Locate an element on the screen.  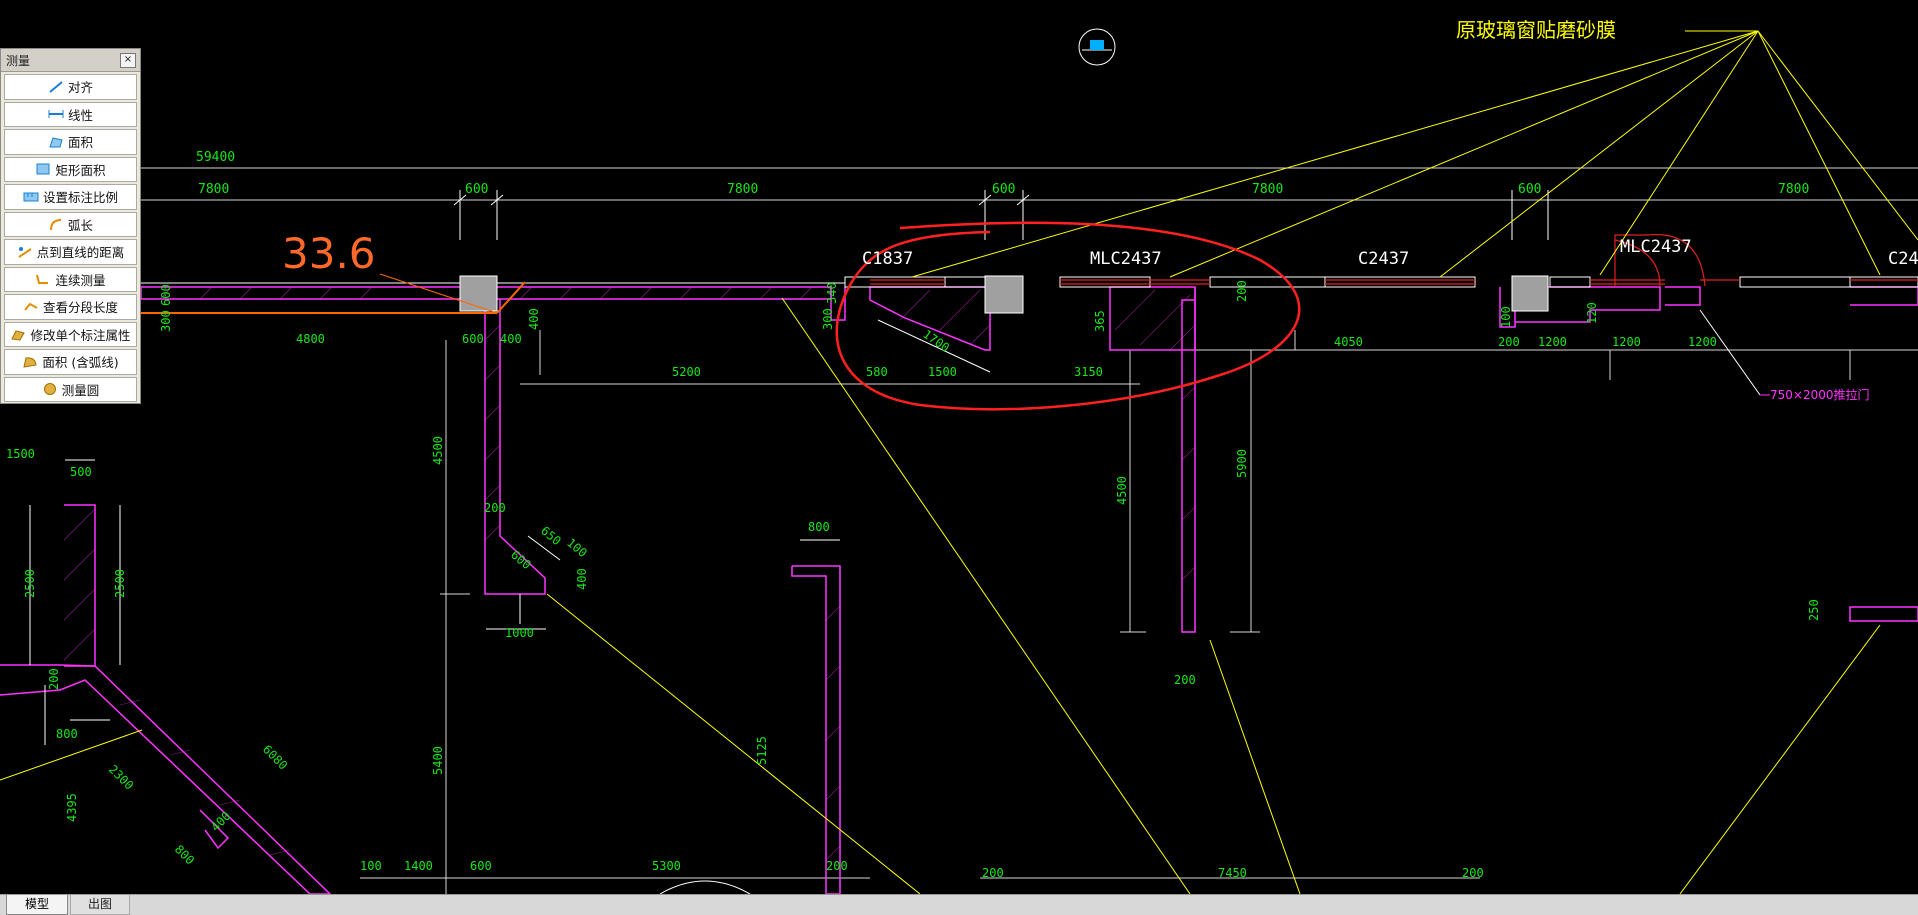
dim-text: 5300 is located at coordinates (666, 866).